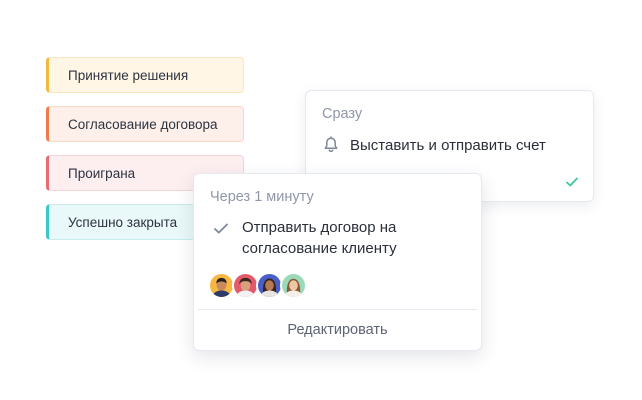 This screenshot has height=400, width=642. I want to click on stage-contract-approval: Согласование договора, so click(145, 124).